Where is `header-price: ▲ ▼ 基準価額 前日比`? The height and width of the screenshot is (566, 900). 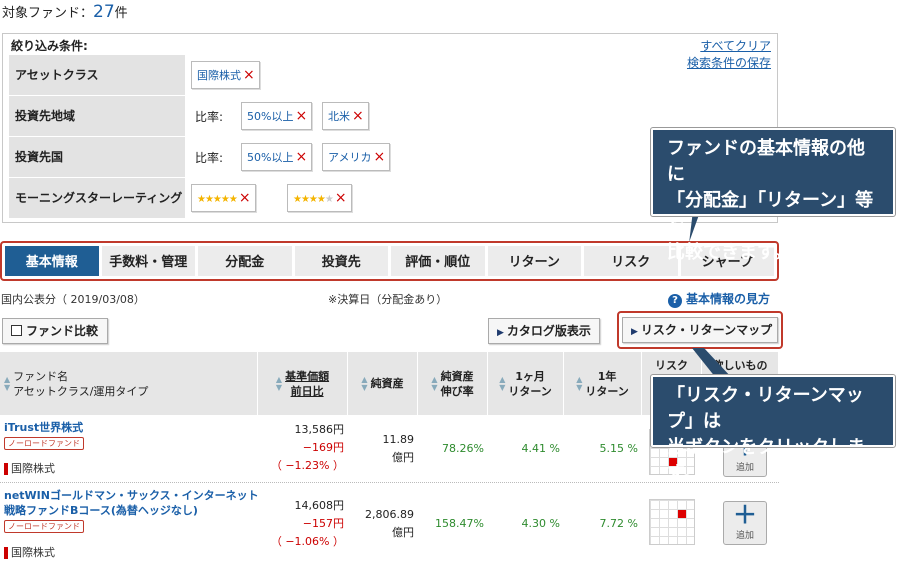
header-price: ▲ ▼ 基準価額 前日比 is located at coordinates (303, 383).